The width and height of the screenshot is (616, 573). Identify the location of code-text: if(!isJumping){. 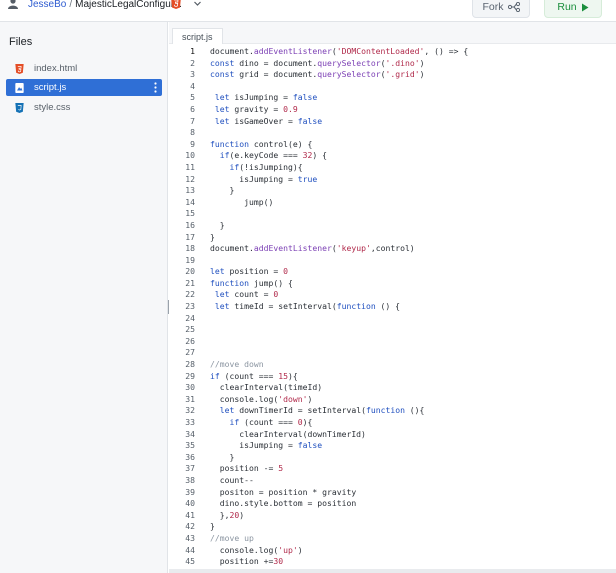
(266, 166).